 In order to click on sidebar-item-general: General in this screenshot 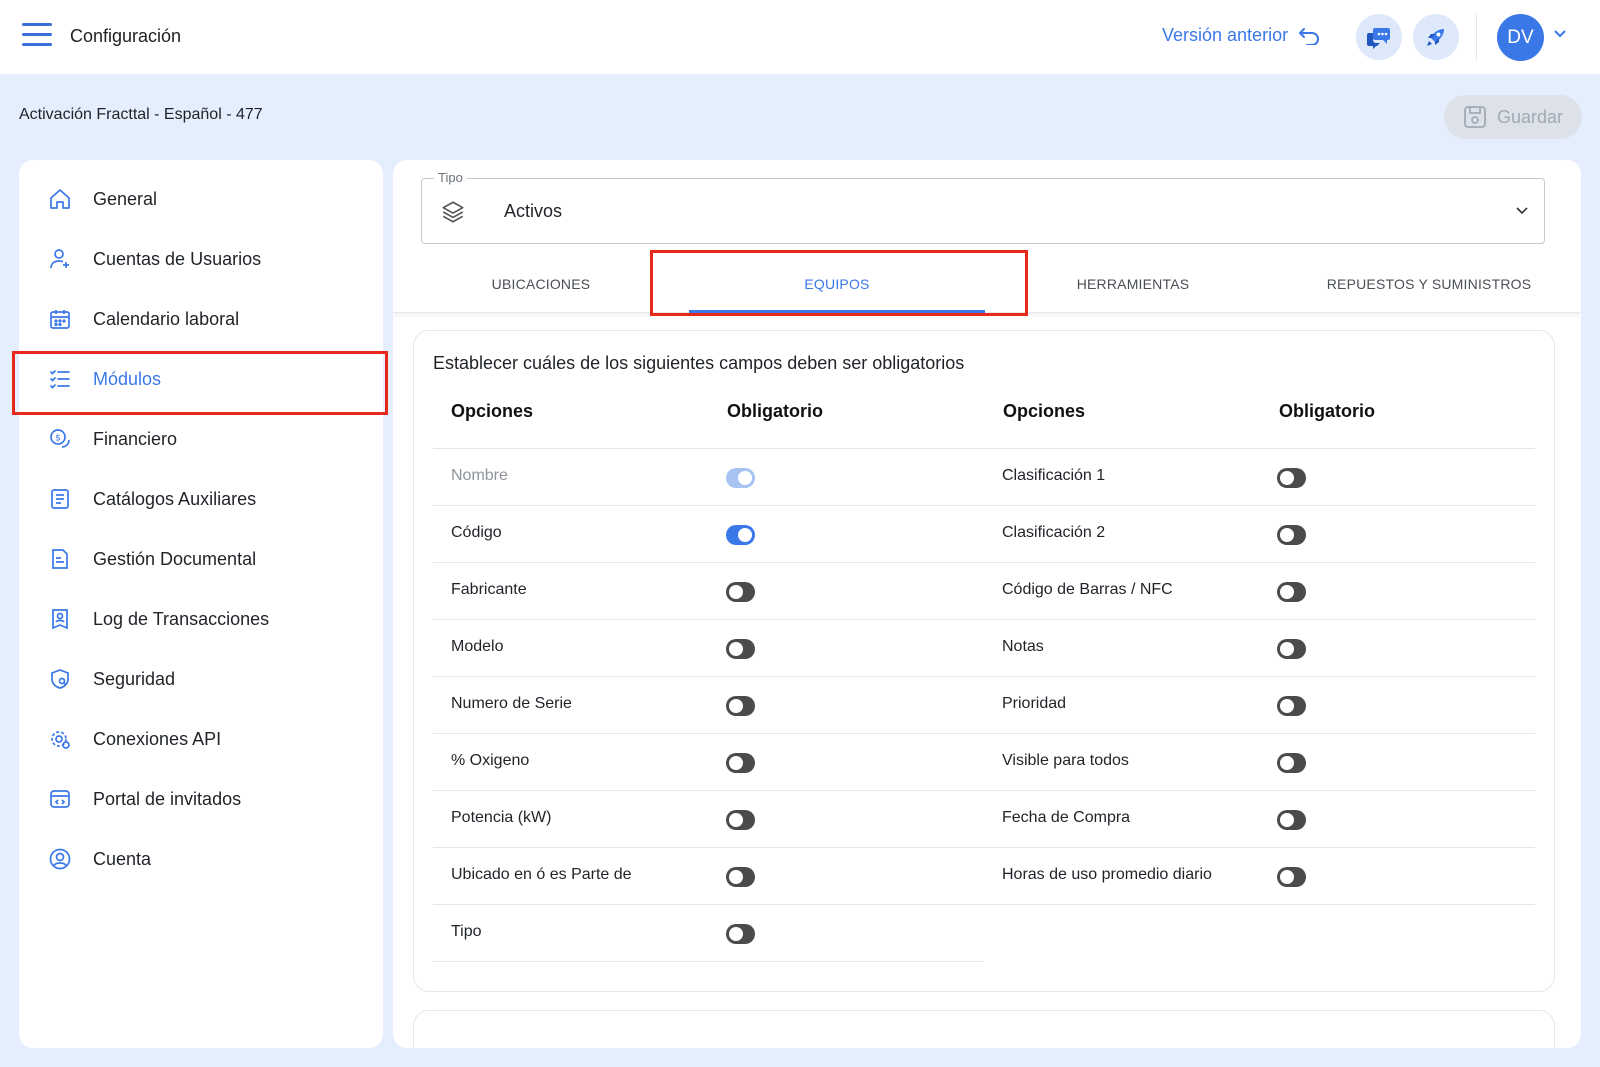, I will do `click(201, 199)`.